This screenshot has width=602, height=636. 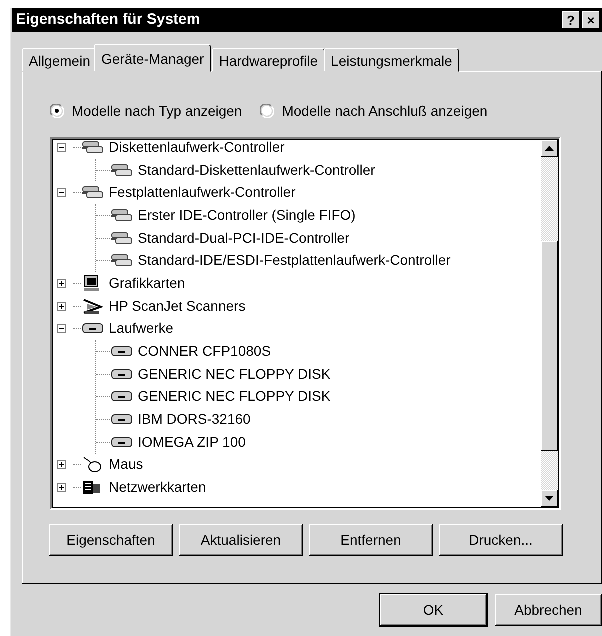 I want to click on scroll-up-button, so click(x=549, y=148).